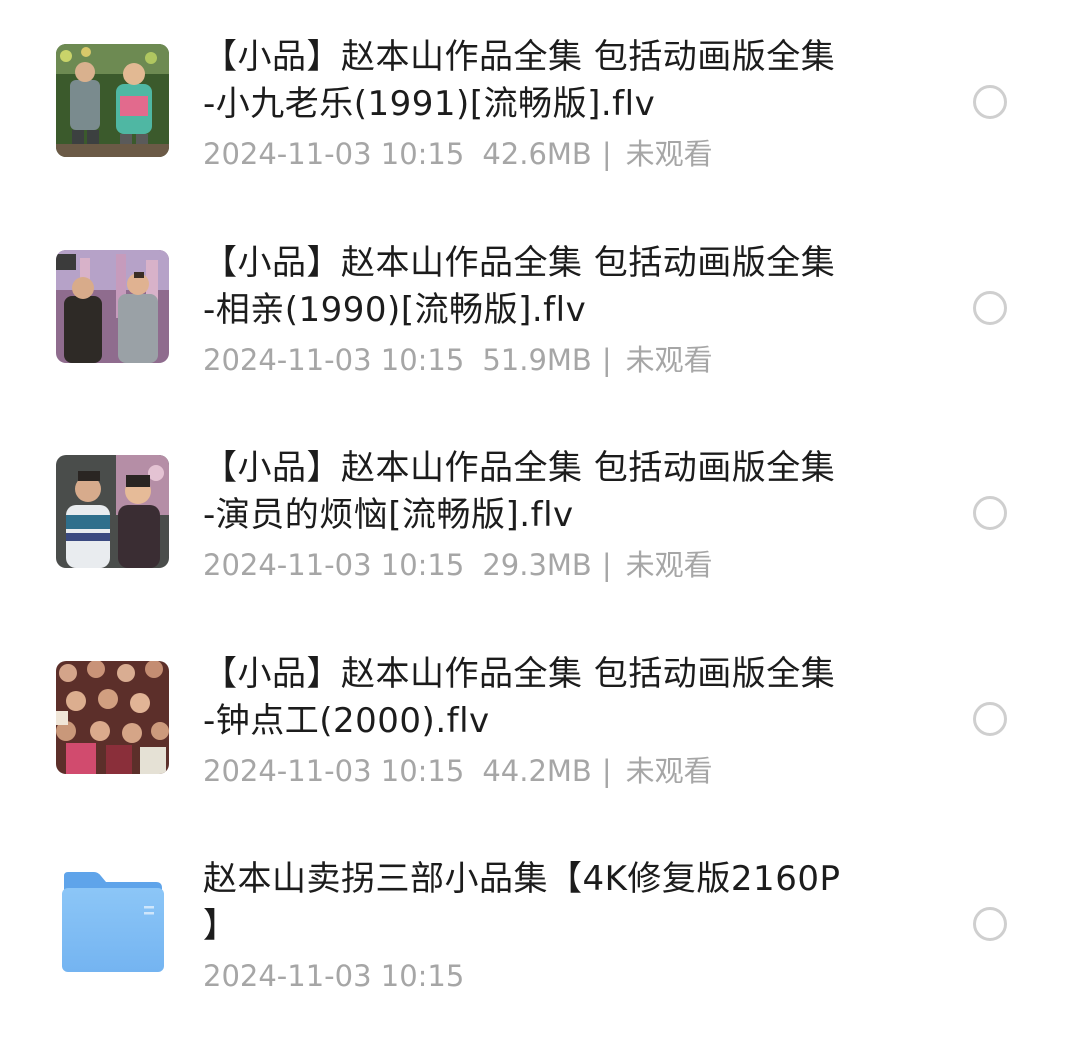 This screenshot has height=1042, width=1080. Describe the element at coordinates (519, 80) in the screenshot. I see `file-name: 【小品】赵本山作品全集 包括动画版全集 -小九老乐(1991)[流畅版].flv` at that location.